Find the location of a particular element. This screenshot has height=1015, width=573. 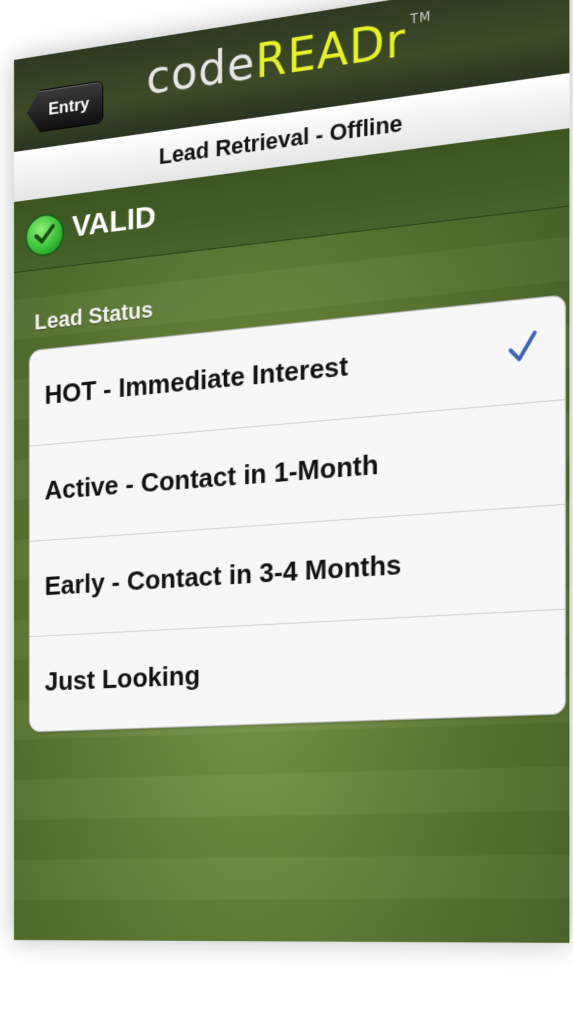

logo-reader-text: READr is located at coordinates (330, 51).